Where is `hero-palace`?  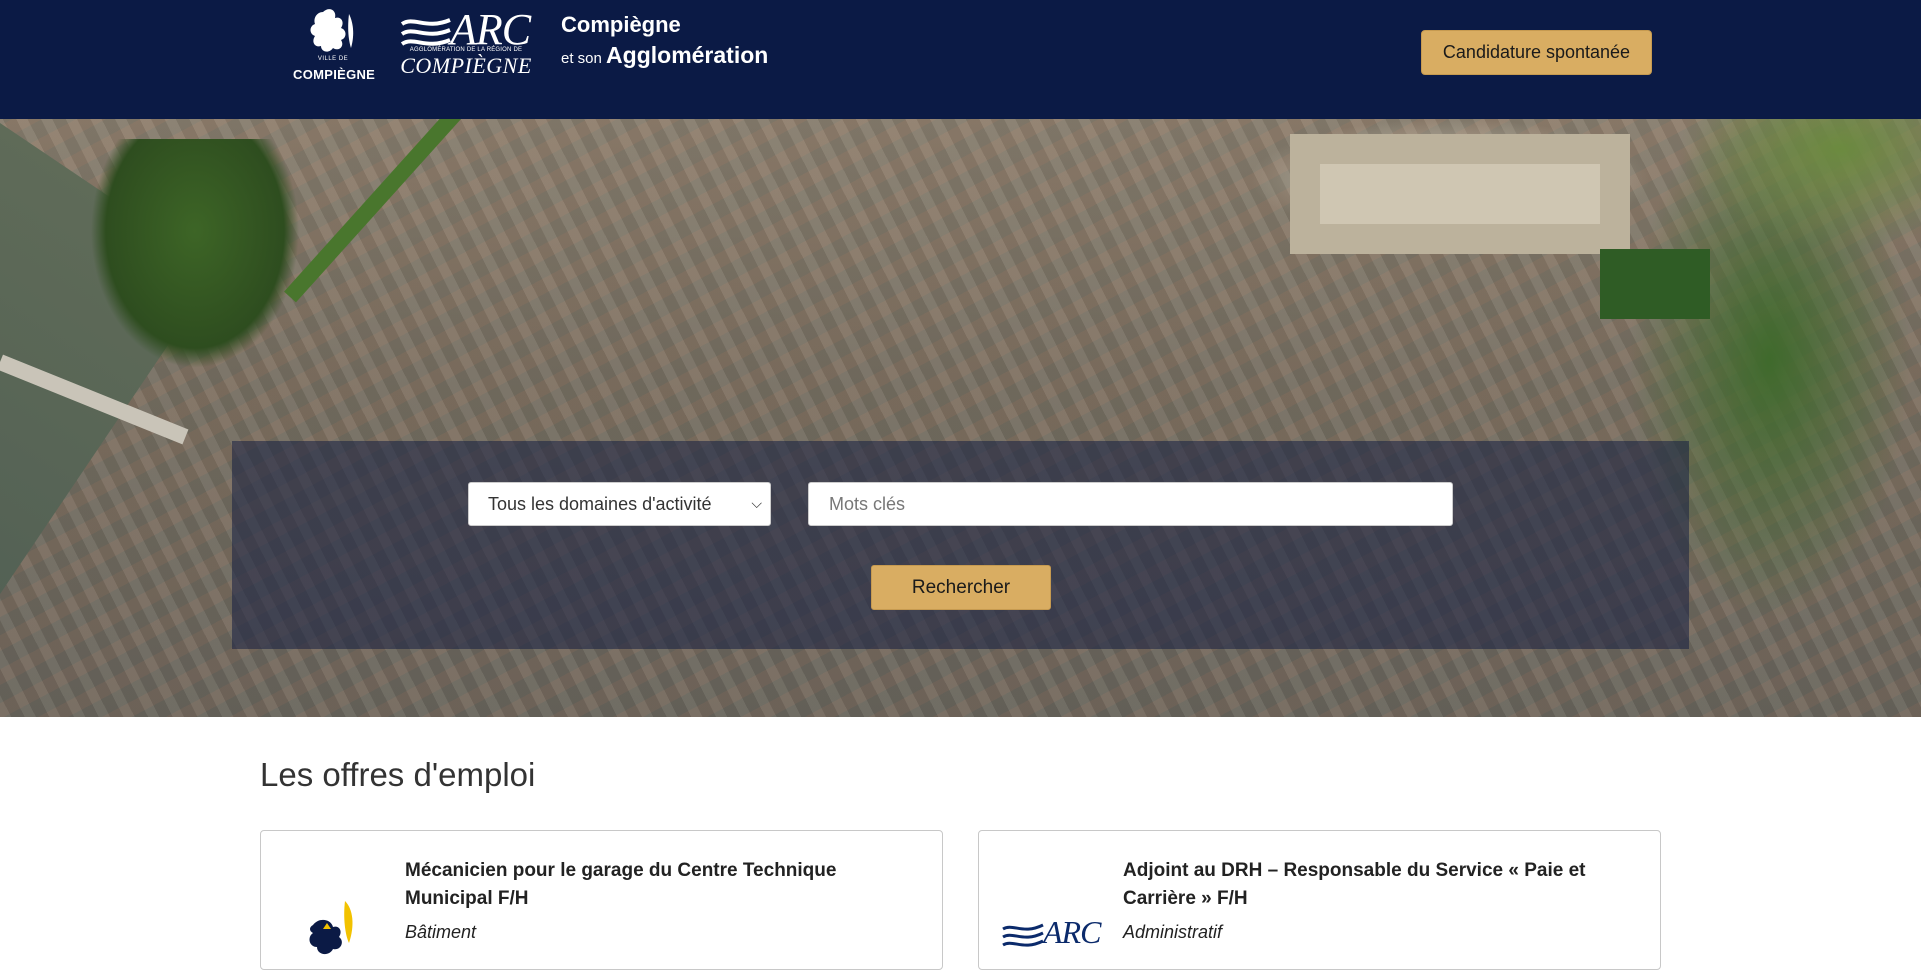
hero-palace is located at coordinates (1460, 194).